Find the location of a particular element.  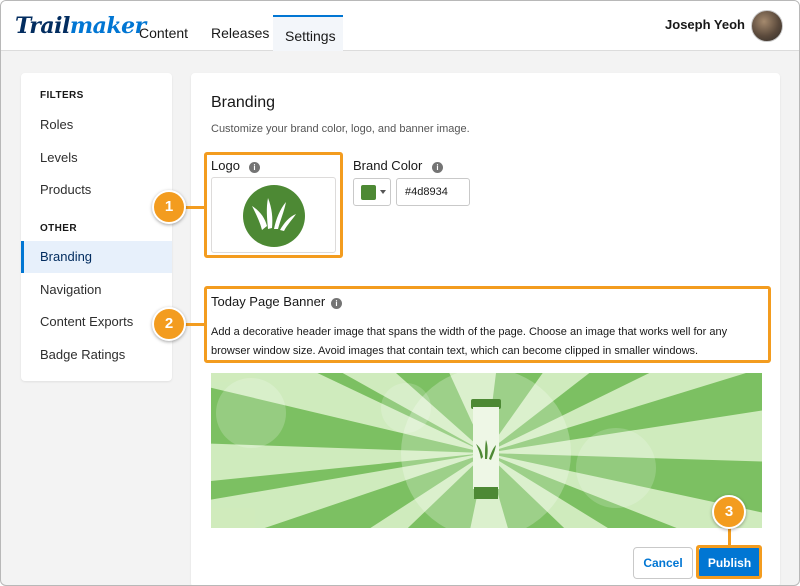

brand-text-left: Trail is located at coordinates (42, 26).